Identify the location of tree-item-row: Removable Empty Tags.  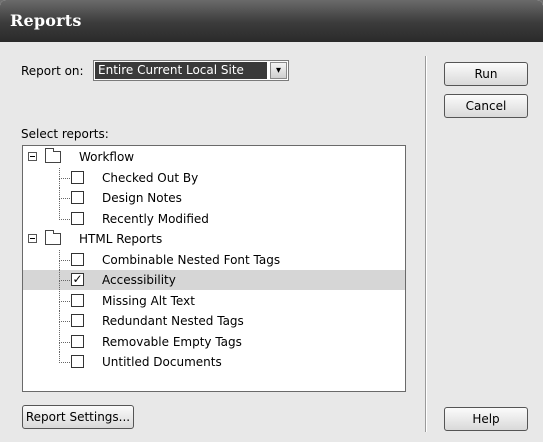
(214, 341).